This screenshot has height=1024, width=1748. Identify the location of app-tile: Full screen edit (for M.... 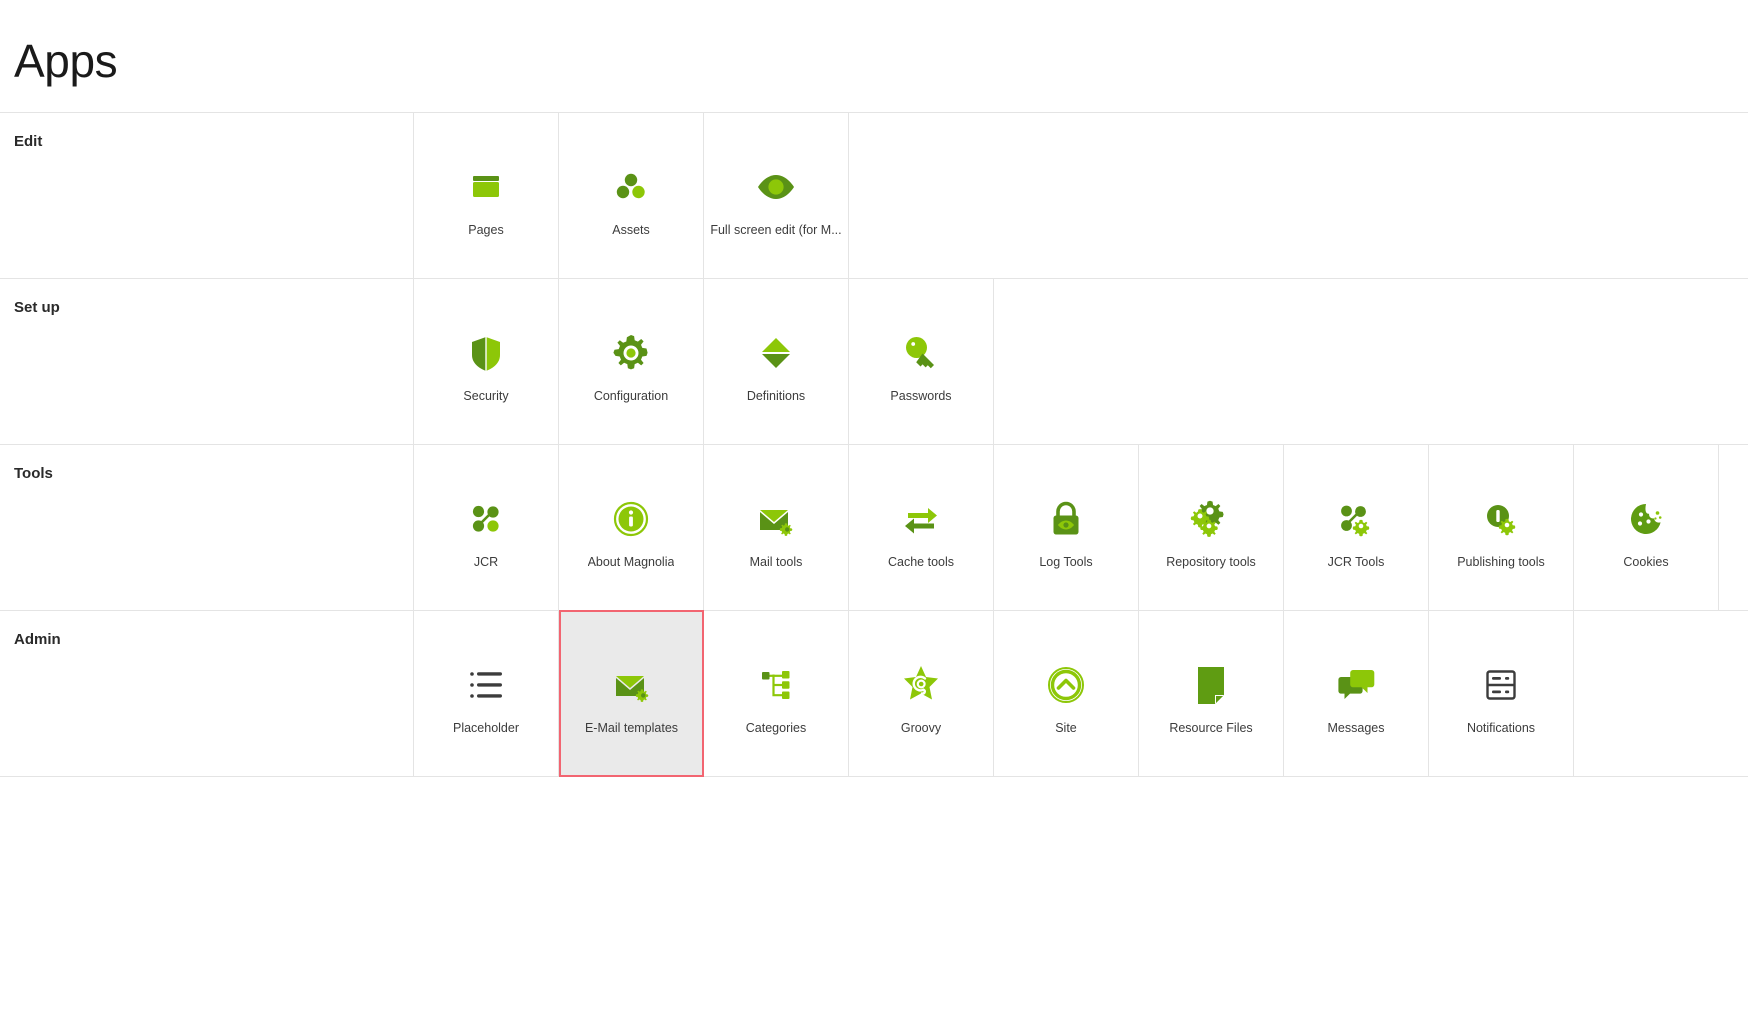
(776, 195).